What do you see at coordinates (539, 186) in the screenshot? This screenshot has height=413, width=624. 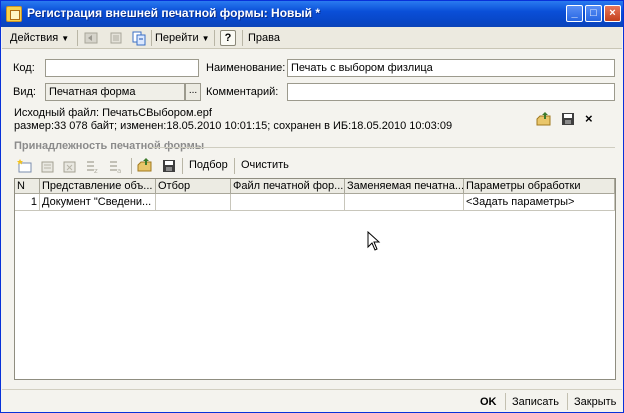 I see `column-header: Параметры обработки` at bounding box center [539, 186].